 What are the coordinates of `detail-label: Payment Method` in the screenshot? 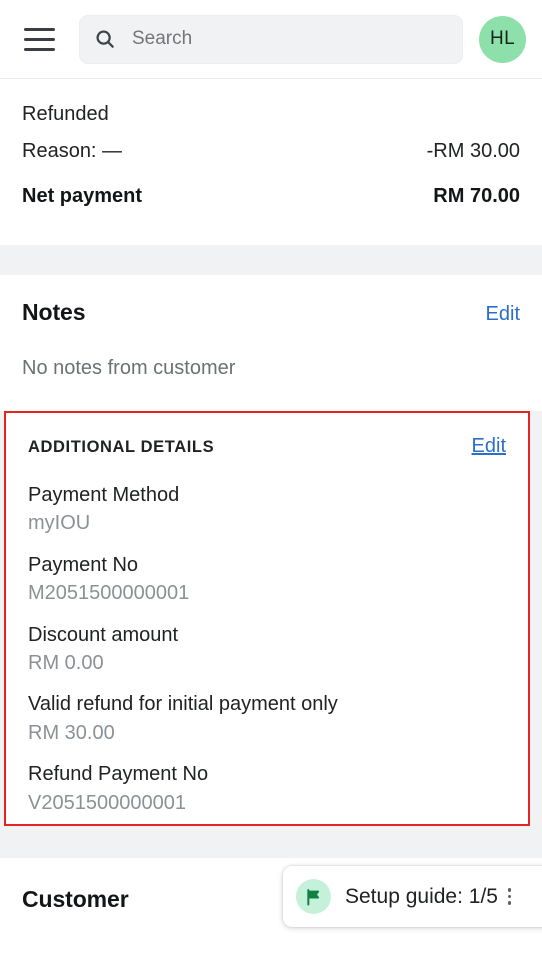 It's located at (104, 495).